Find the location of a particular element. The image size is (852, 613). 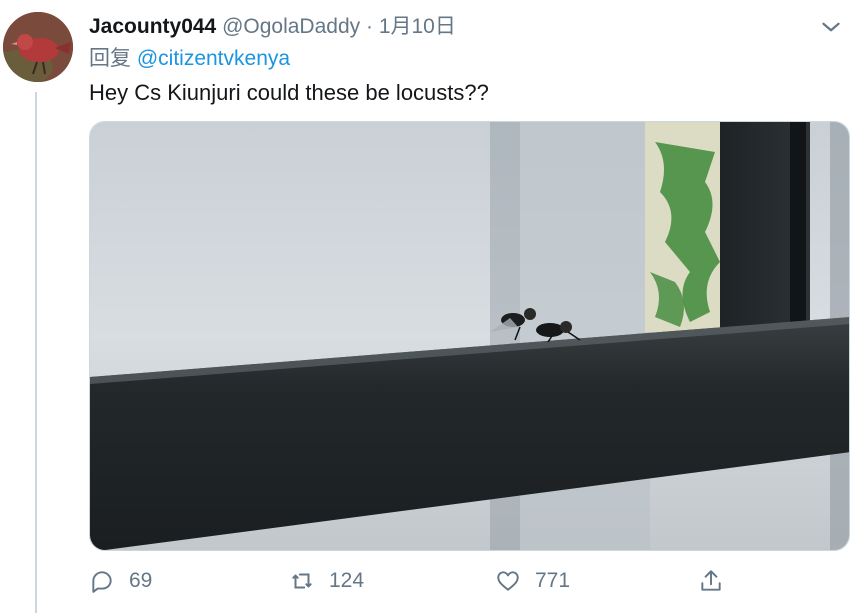

like-count: 771 is located at coordinates (553, 580).